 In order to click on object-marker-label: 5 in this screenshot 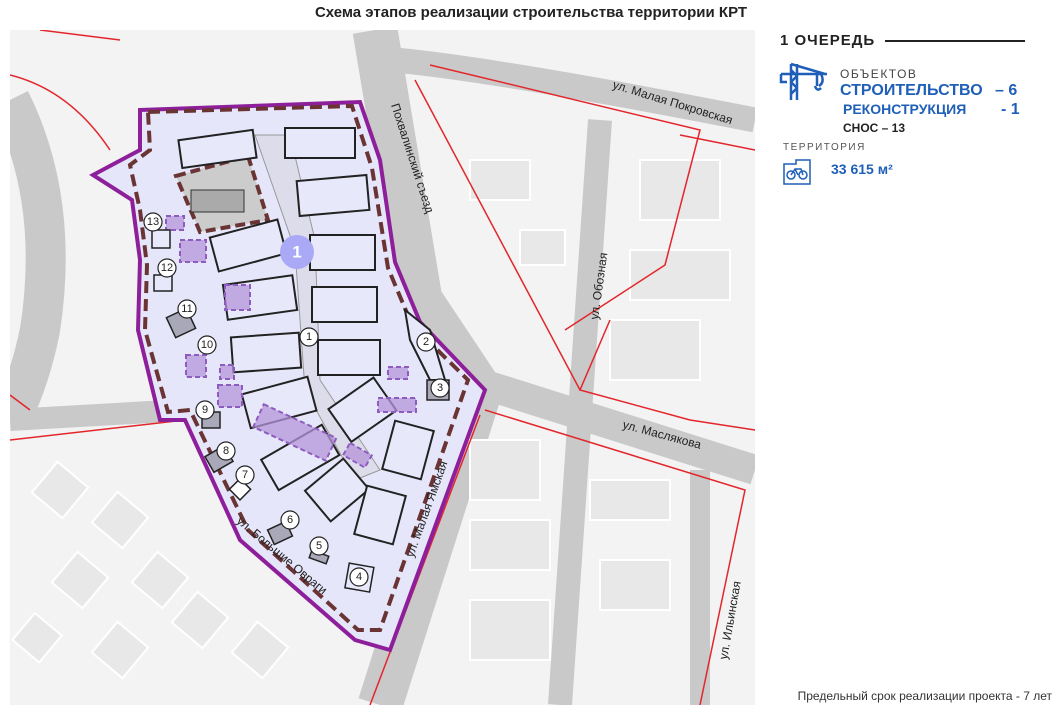, I will do `click(319, 546)`.